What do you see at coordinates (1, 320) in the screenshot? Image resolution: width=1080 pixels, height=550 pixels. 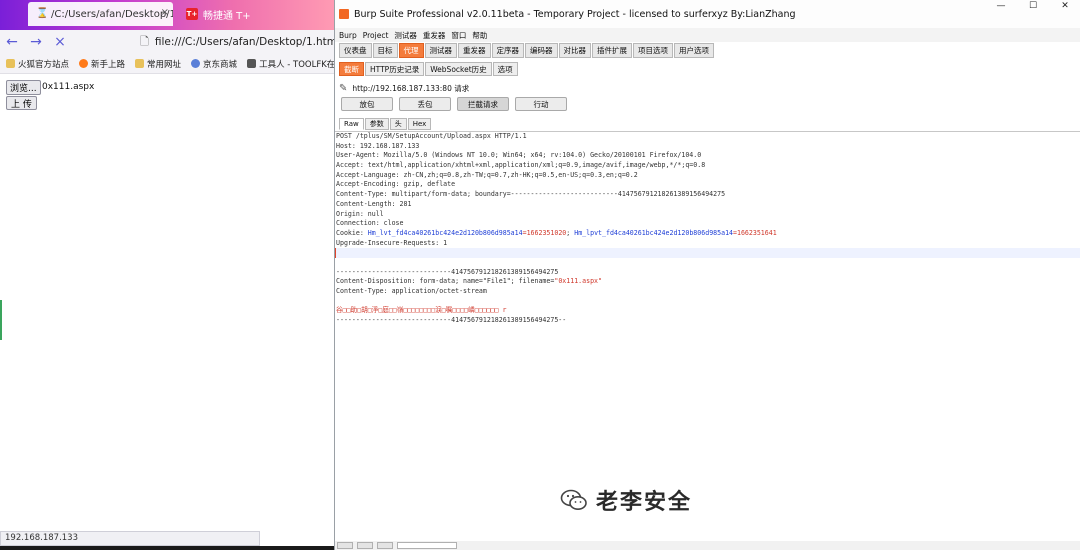 I see `window-edge` at bounding box center [1, 320].